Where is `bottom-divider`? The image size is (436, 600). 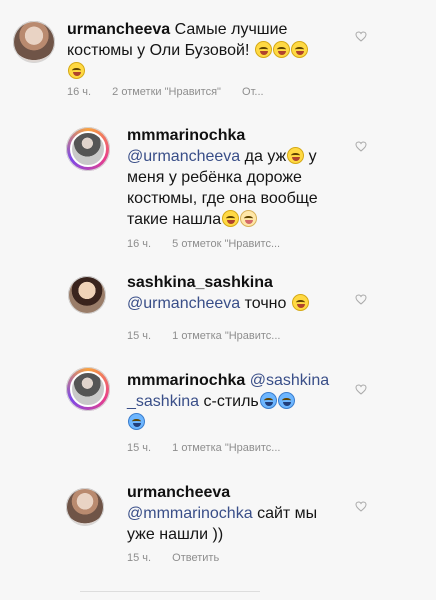
bottom-divider is located at coordinates (170, 591).